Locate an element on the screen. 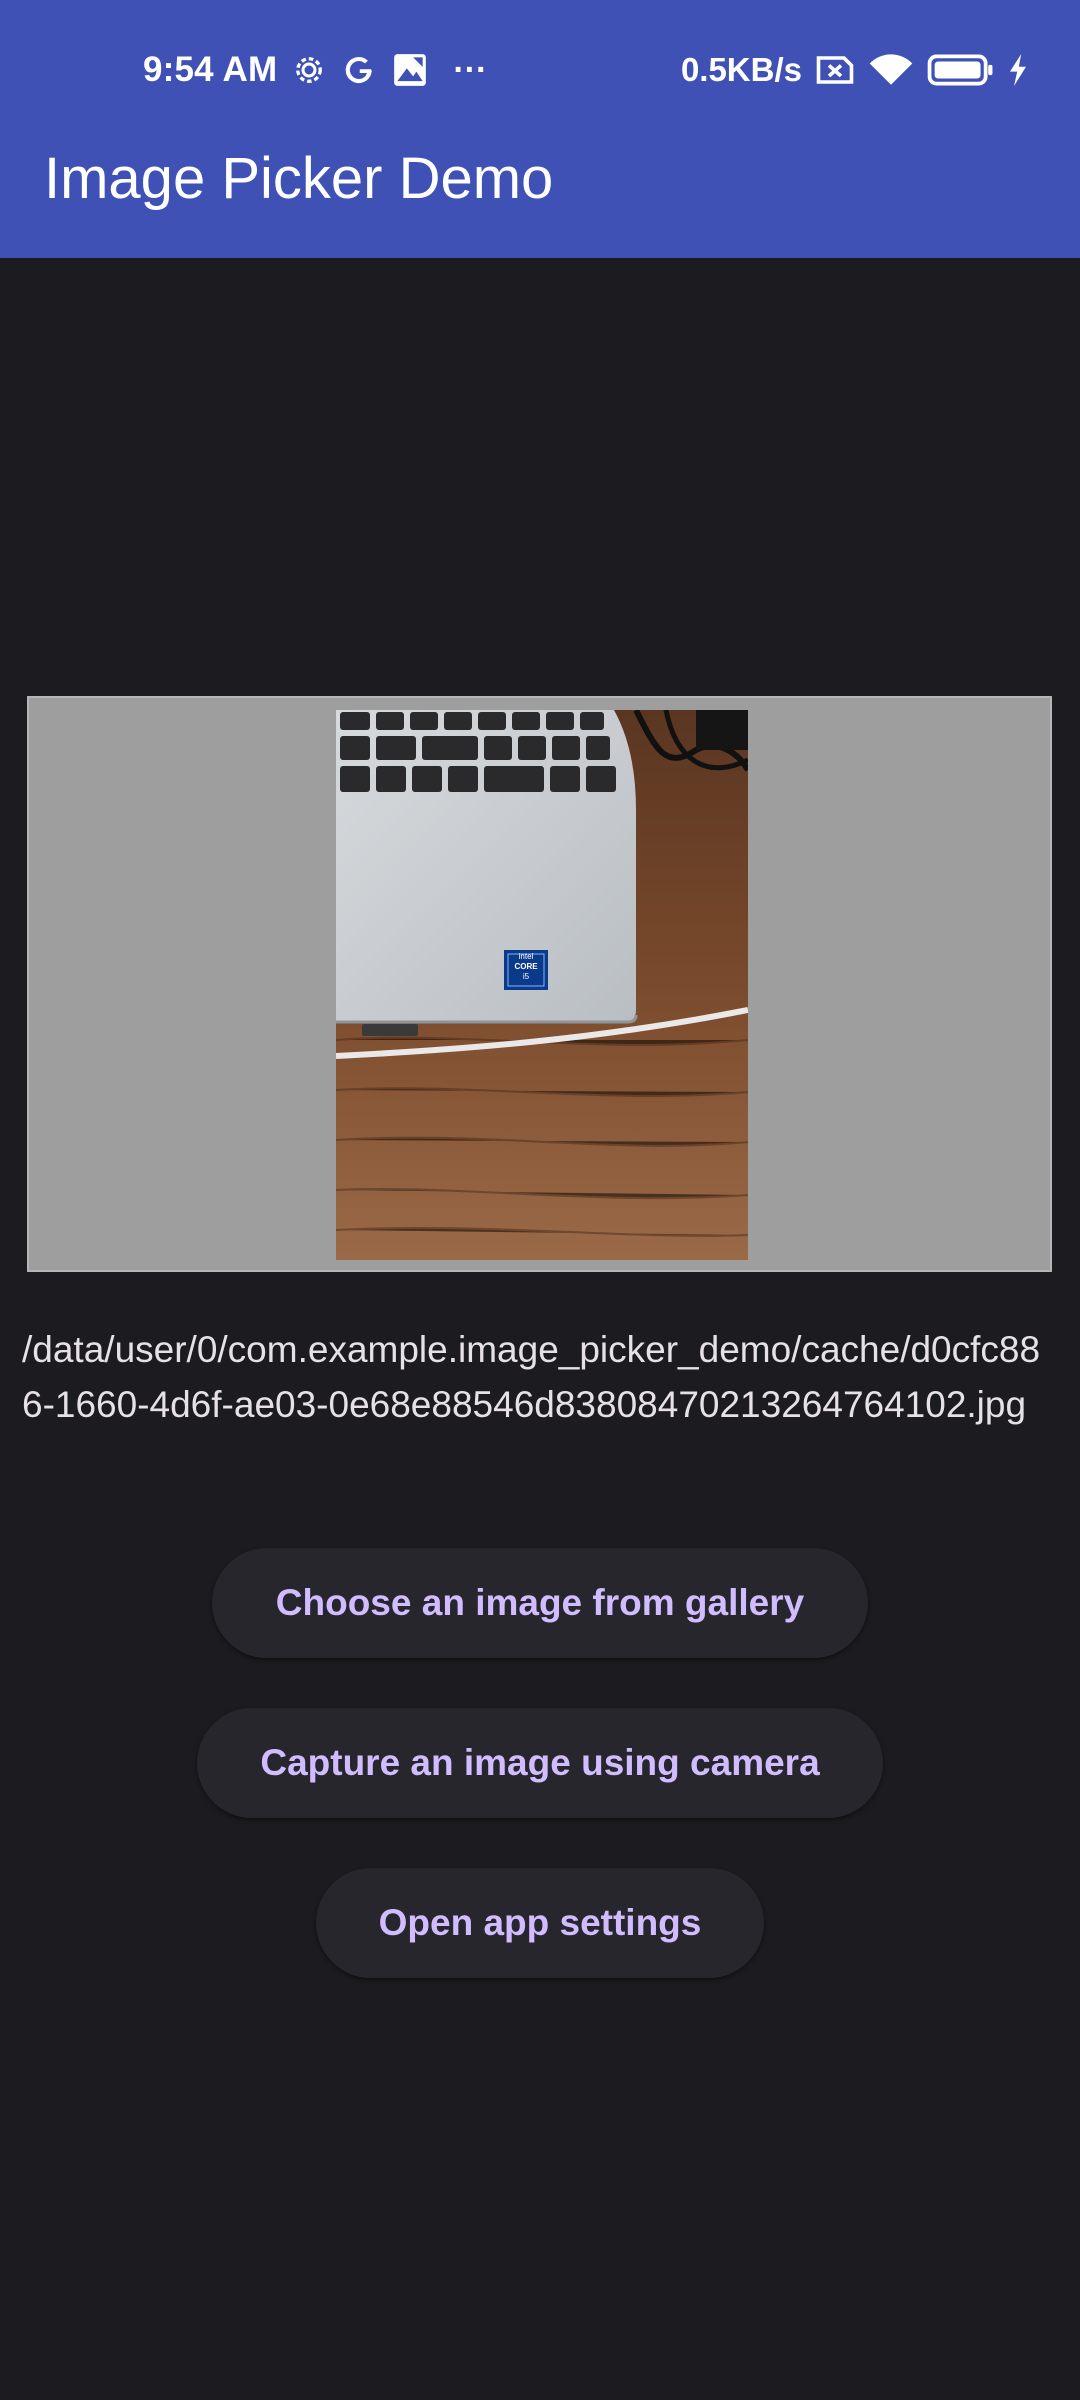  picked-photo: intel CORE i5 is located at coordinates (542, 985).